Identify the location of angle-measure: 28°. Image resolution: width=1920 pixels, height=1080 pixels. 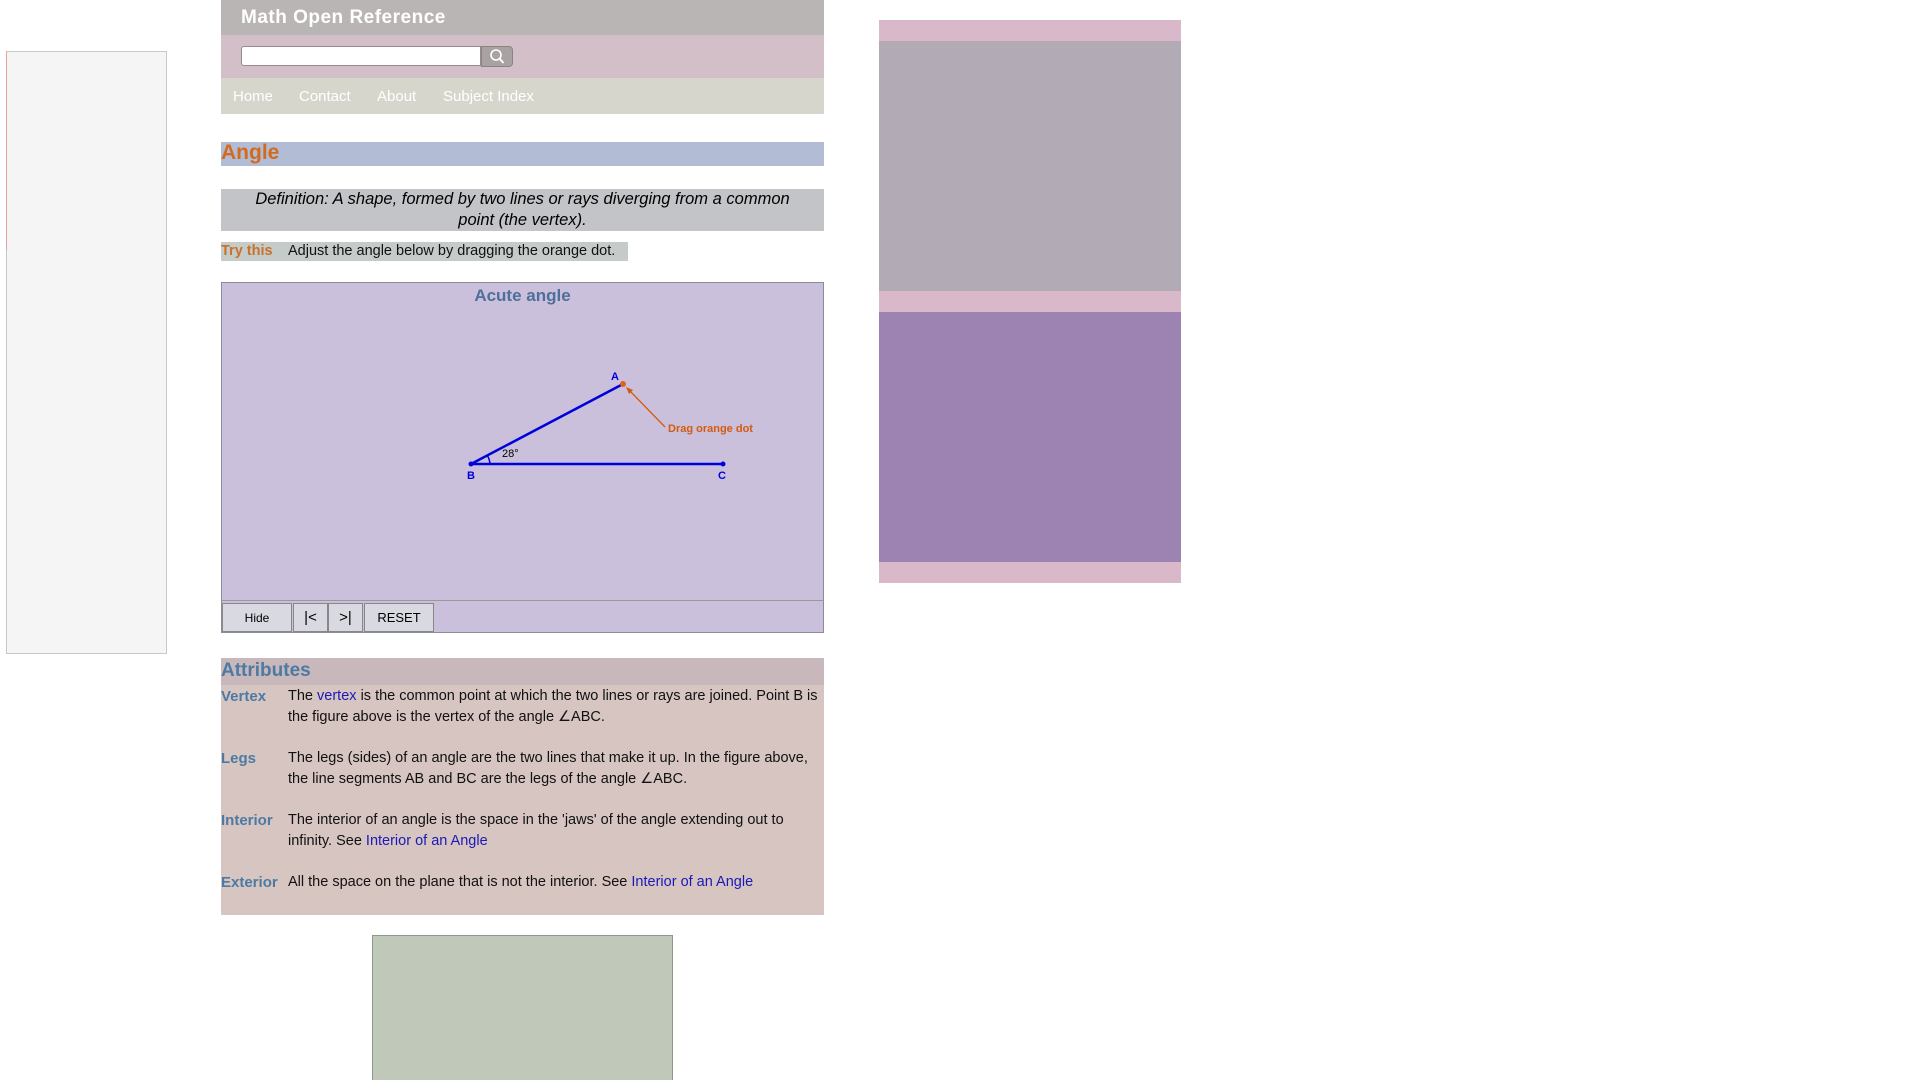
(510, 454).